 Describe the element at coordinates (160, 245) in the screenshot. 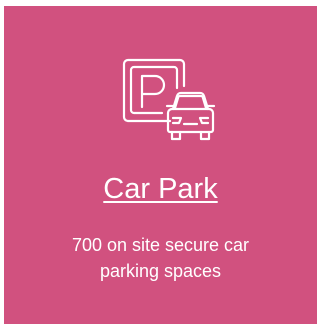

I see `description-line-1: 700 on site secure car` at that location.